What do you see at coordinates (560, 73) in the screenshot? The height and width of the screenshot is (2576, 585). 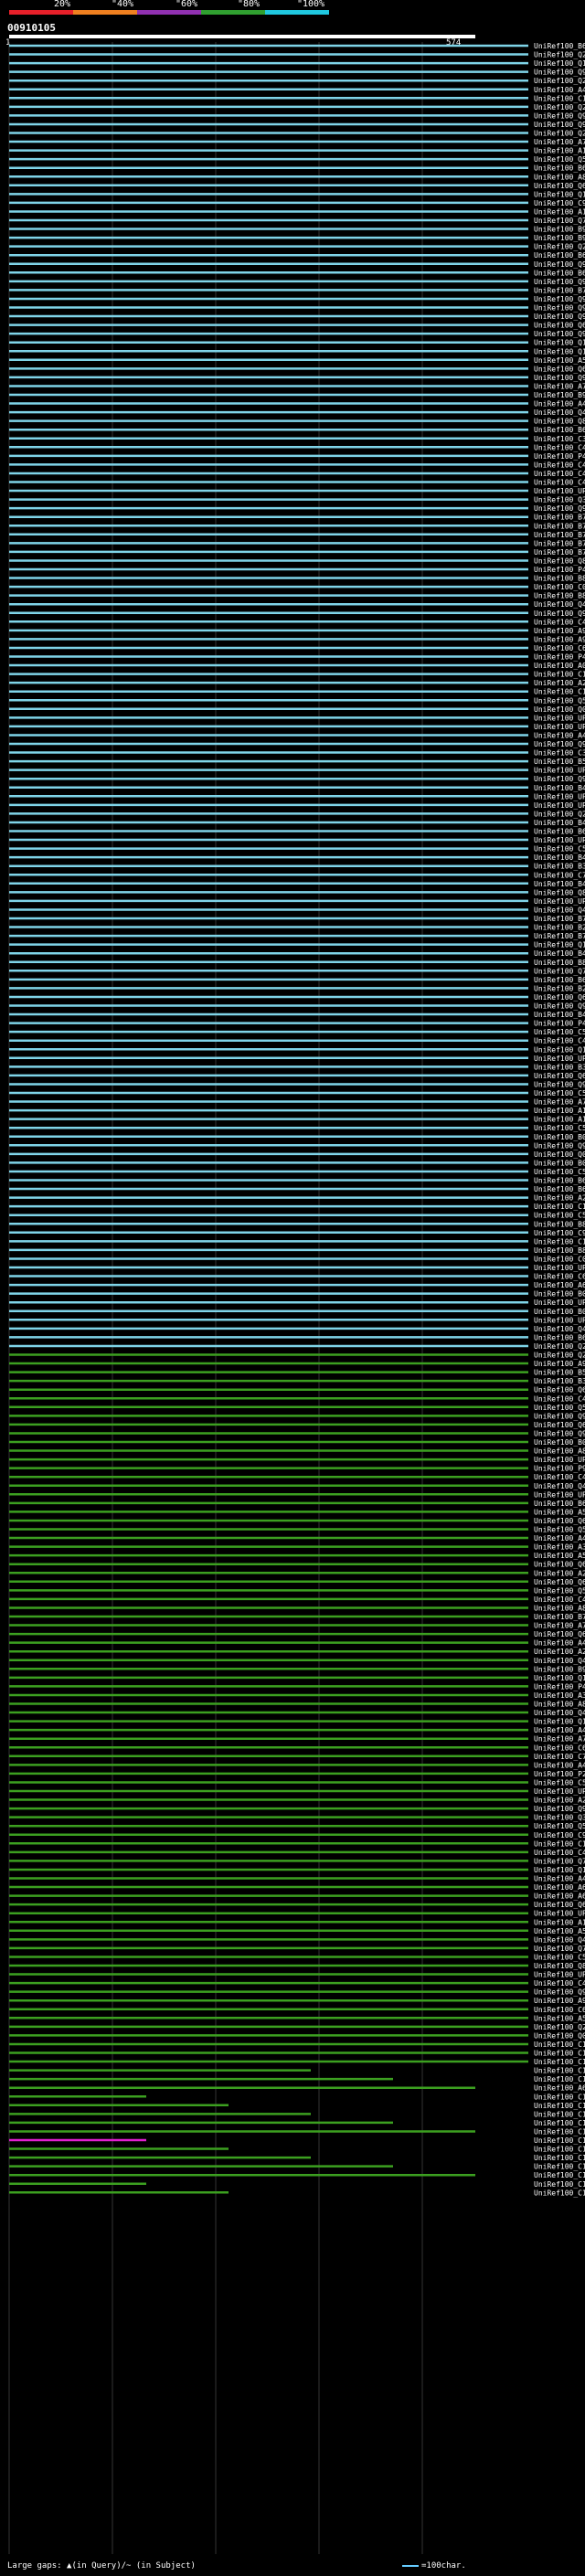 I see `hit-label: UniRef100_Q9SSV4` at bounding box center [560, 73].